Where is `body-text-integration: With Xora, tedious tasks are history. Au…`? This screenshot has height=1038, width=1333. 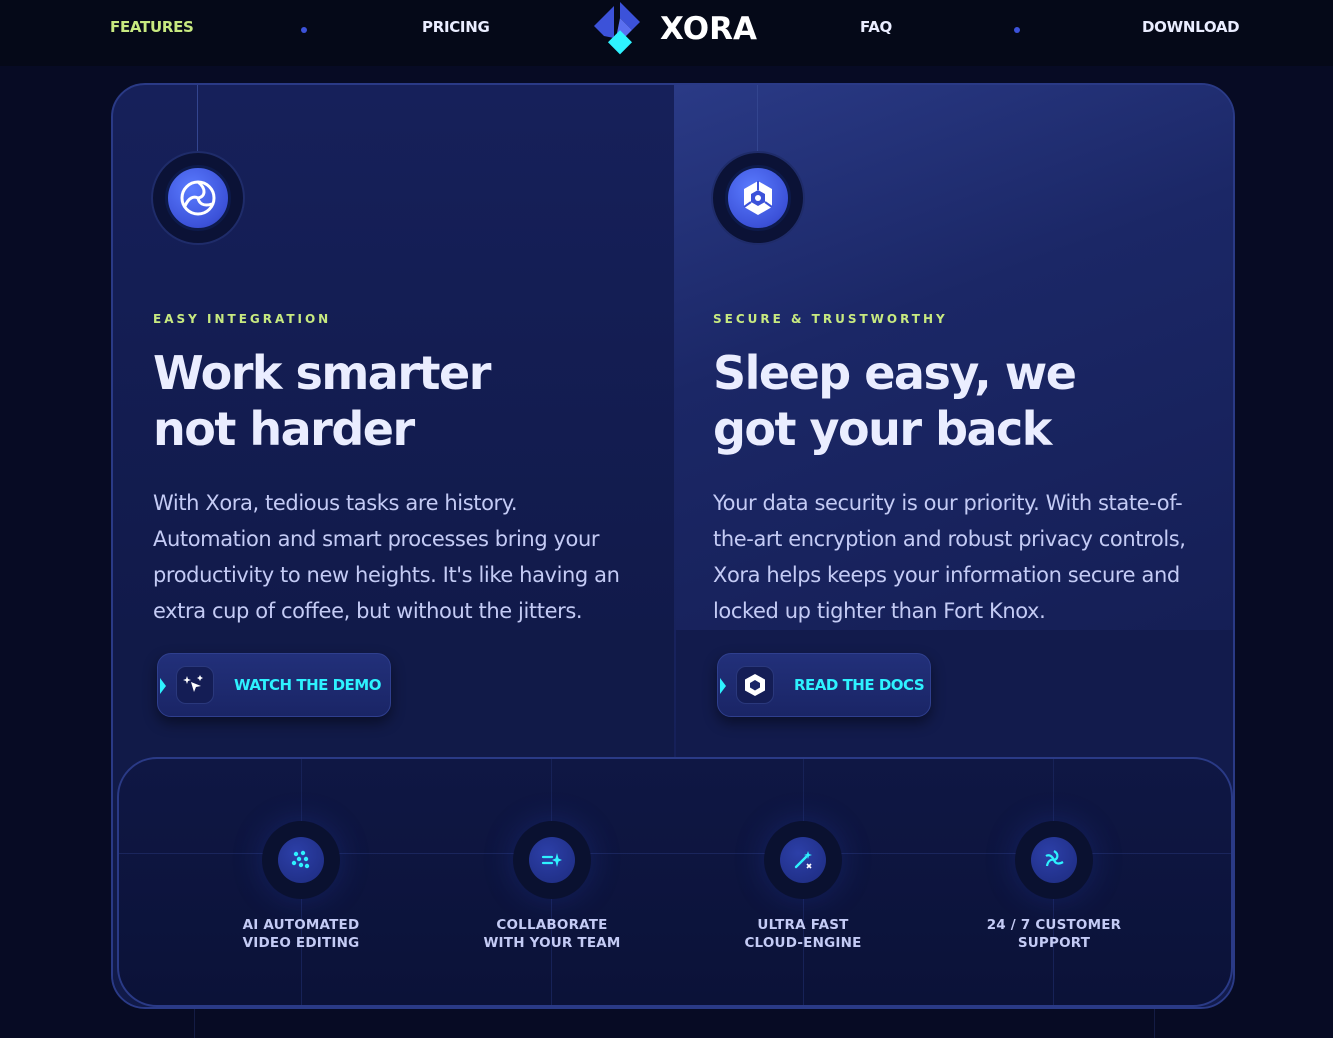
body-text-integration: With Xora, tedious tasks are history. Au… is located at coordinates (386, 557).